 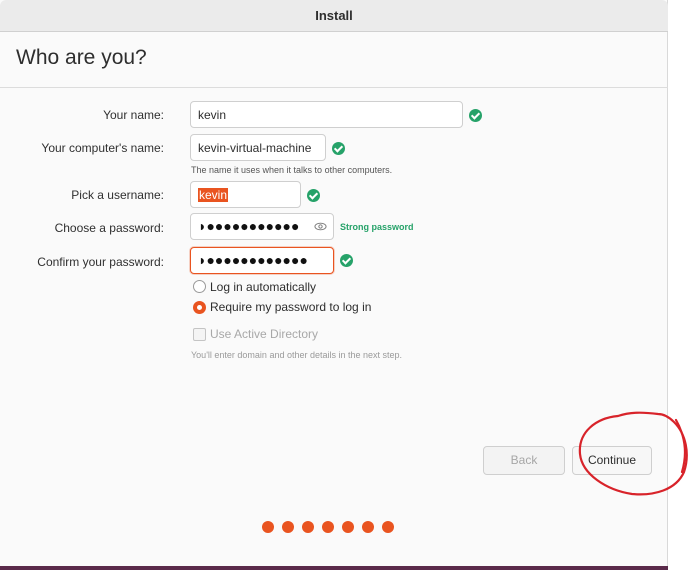 I want to click on page-title: Who are you?, so click(x=81, y=57).